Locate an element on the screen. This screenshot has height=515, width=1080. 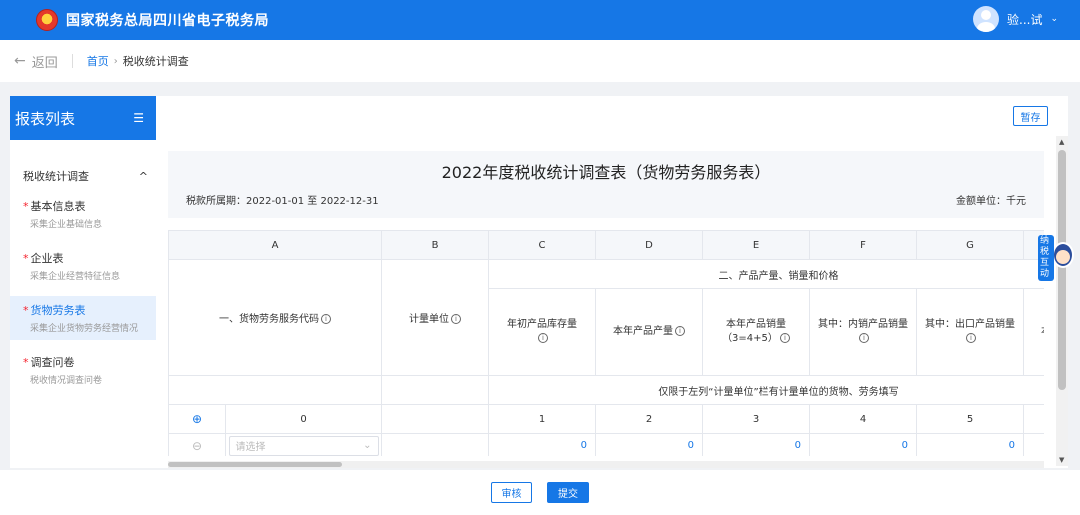
column-letter: E is located at coordinates (756, 245).